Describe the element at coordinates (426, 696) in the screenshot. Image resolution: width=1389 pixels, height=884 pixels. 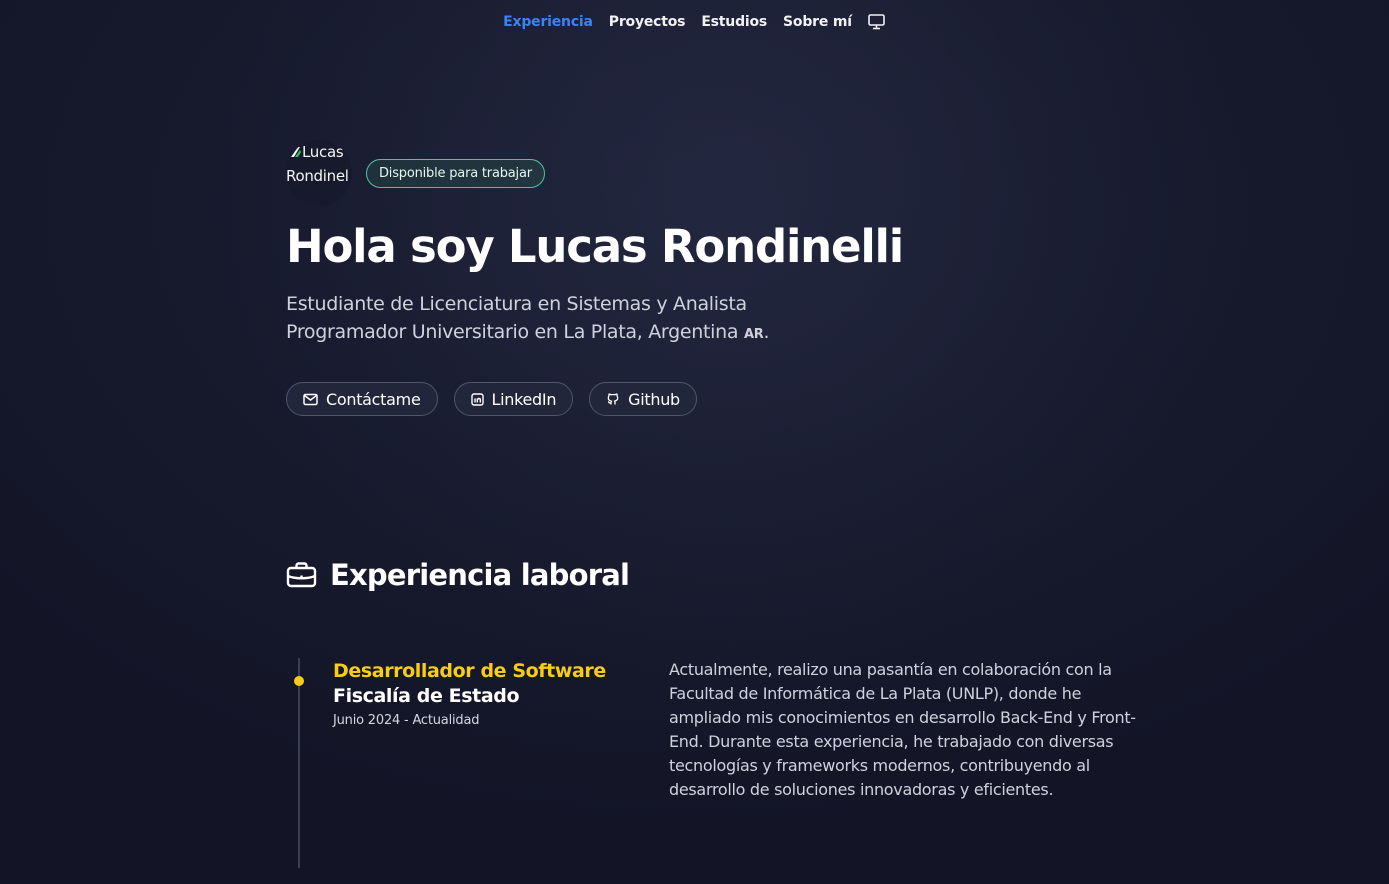
I see `job-company: Fiscalía de Estado` at that location.